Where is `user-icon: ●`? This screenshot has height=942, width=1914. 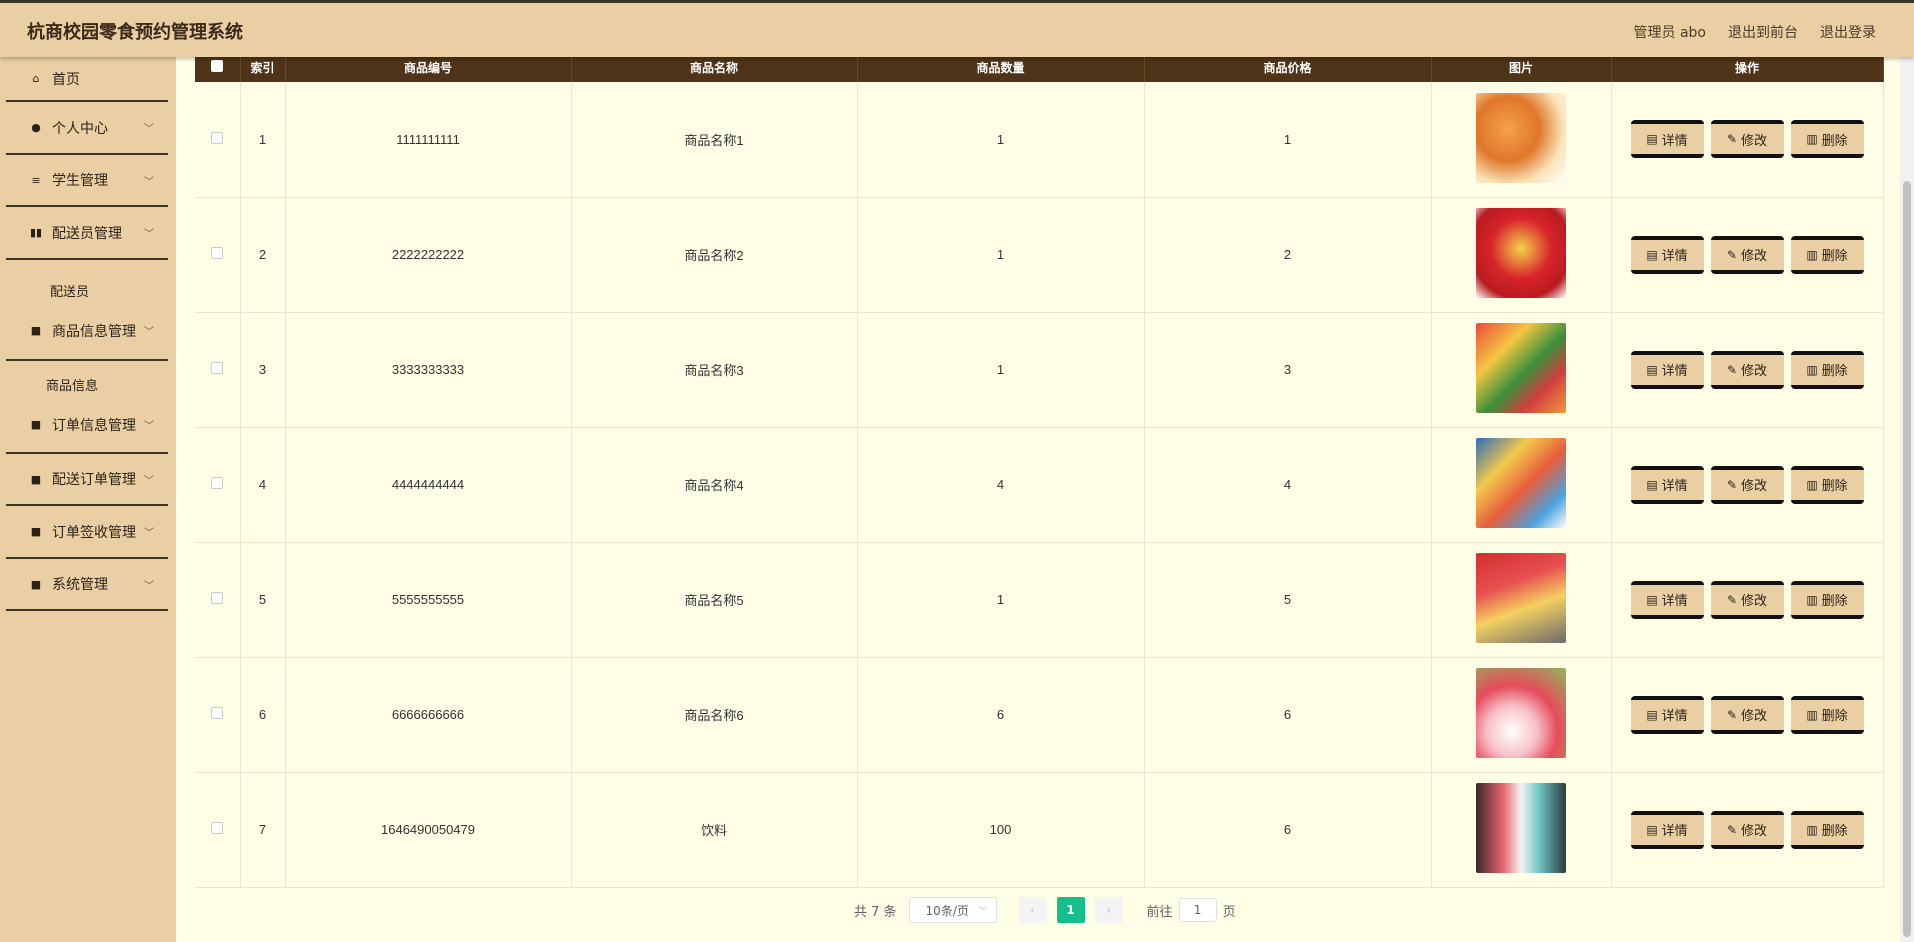 user-icon: ● is located at coordinates (36, 127).